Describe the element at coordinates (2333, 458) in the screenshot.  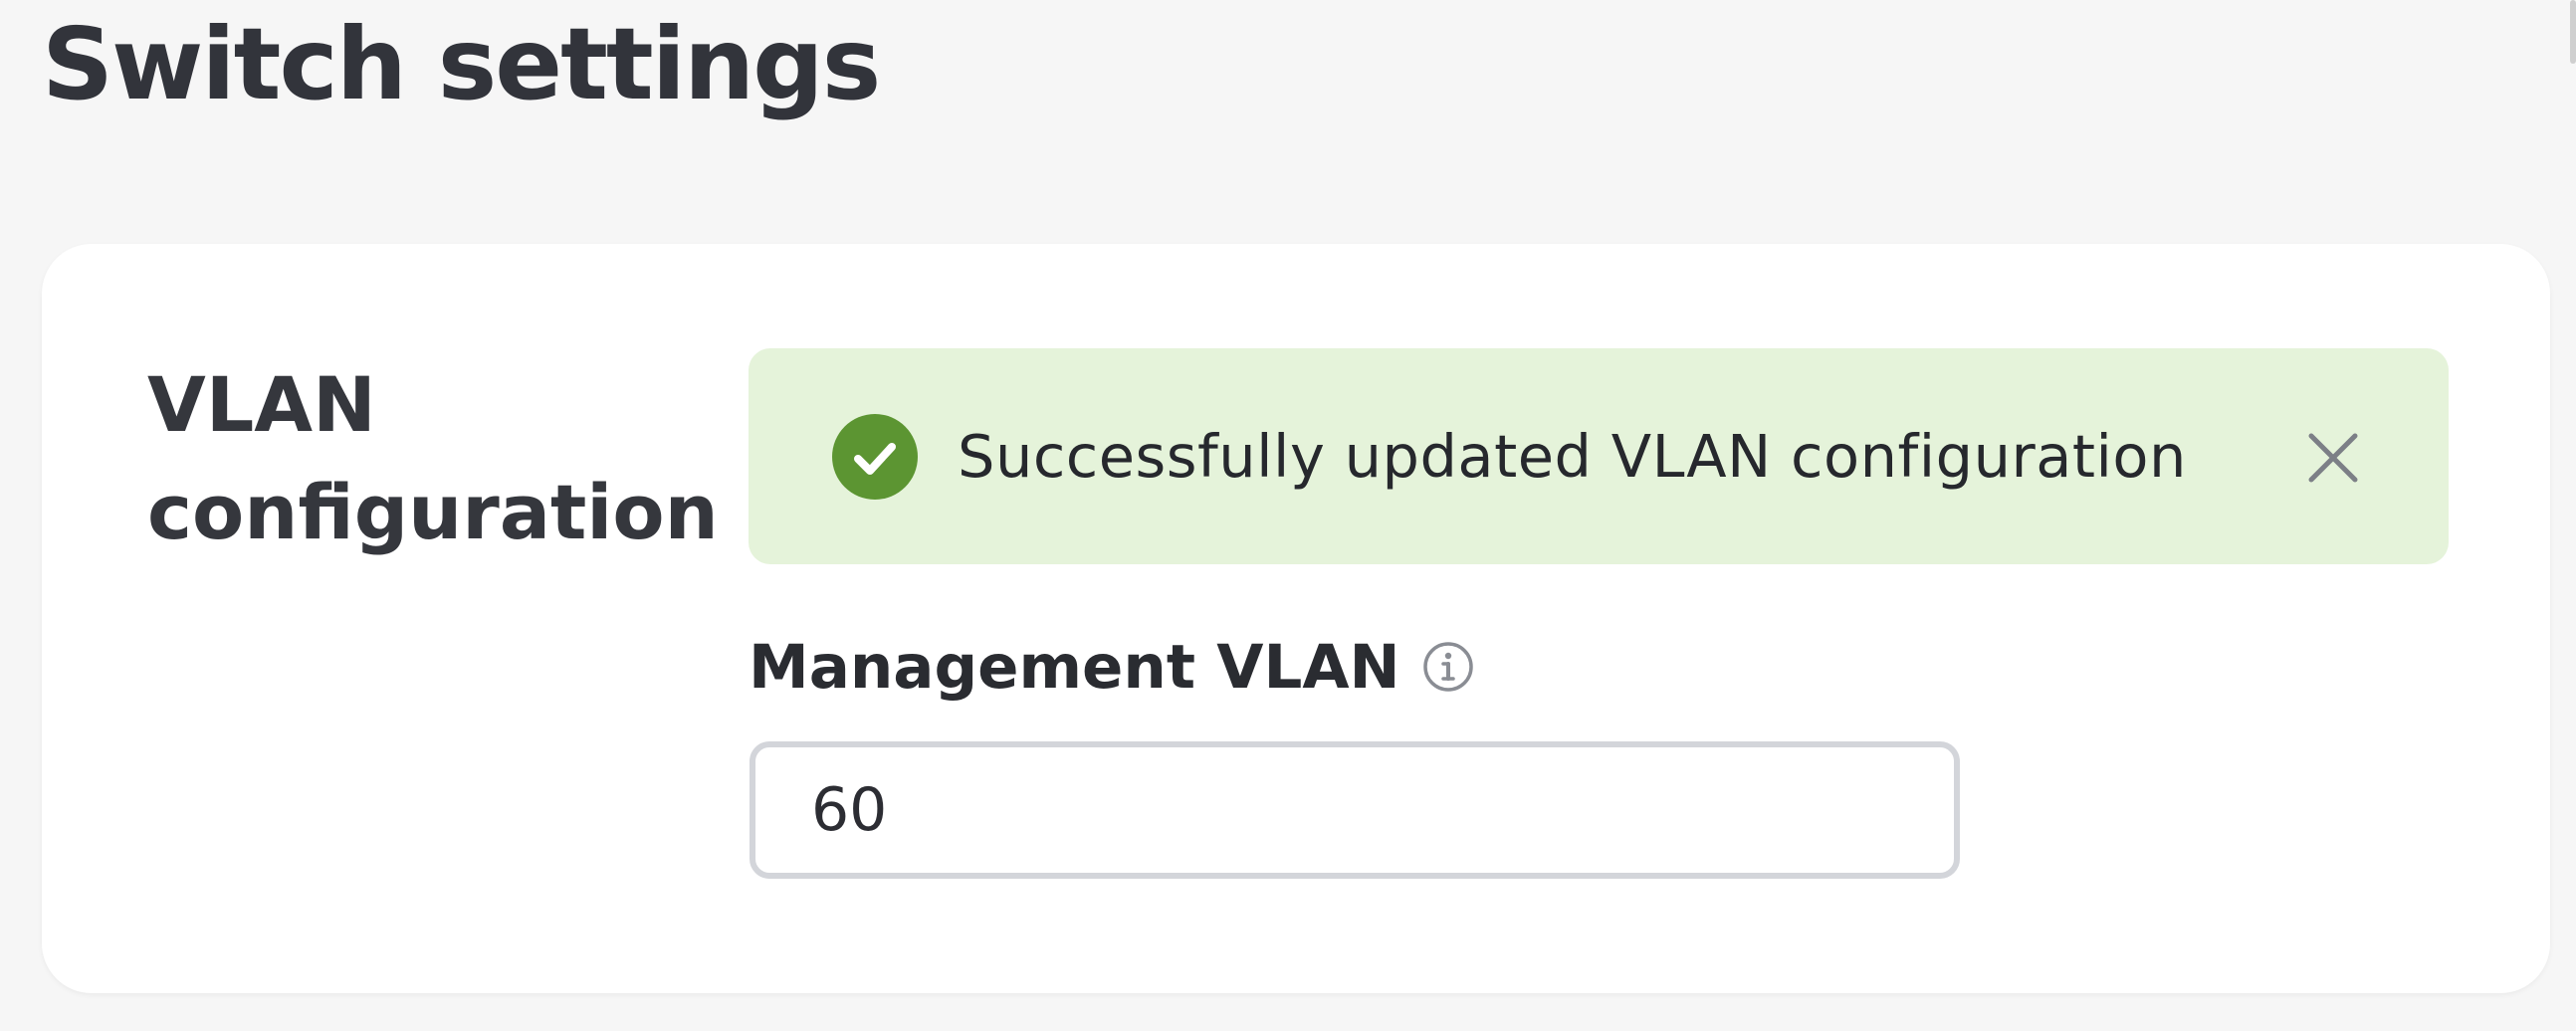
I see `close-icon` at that location.